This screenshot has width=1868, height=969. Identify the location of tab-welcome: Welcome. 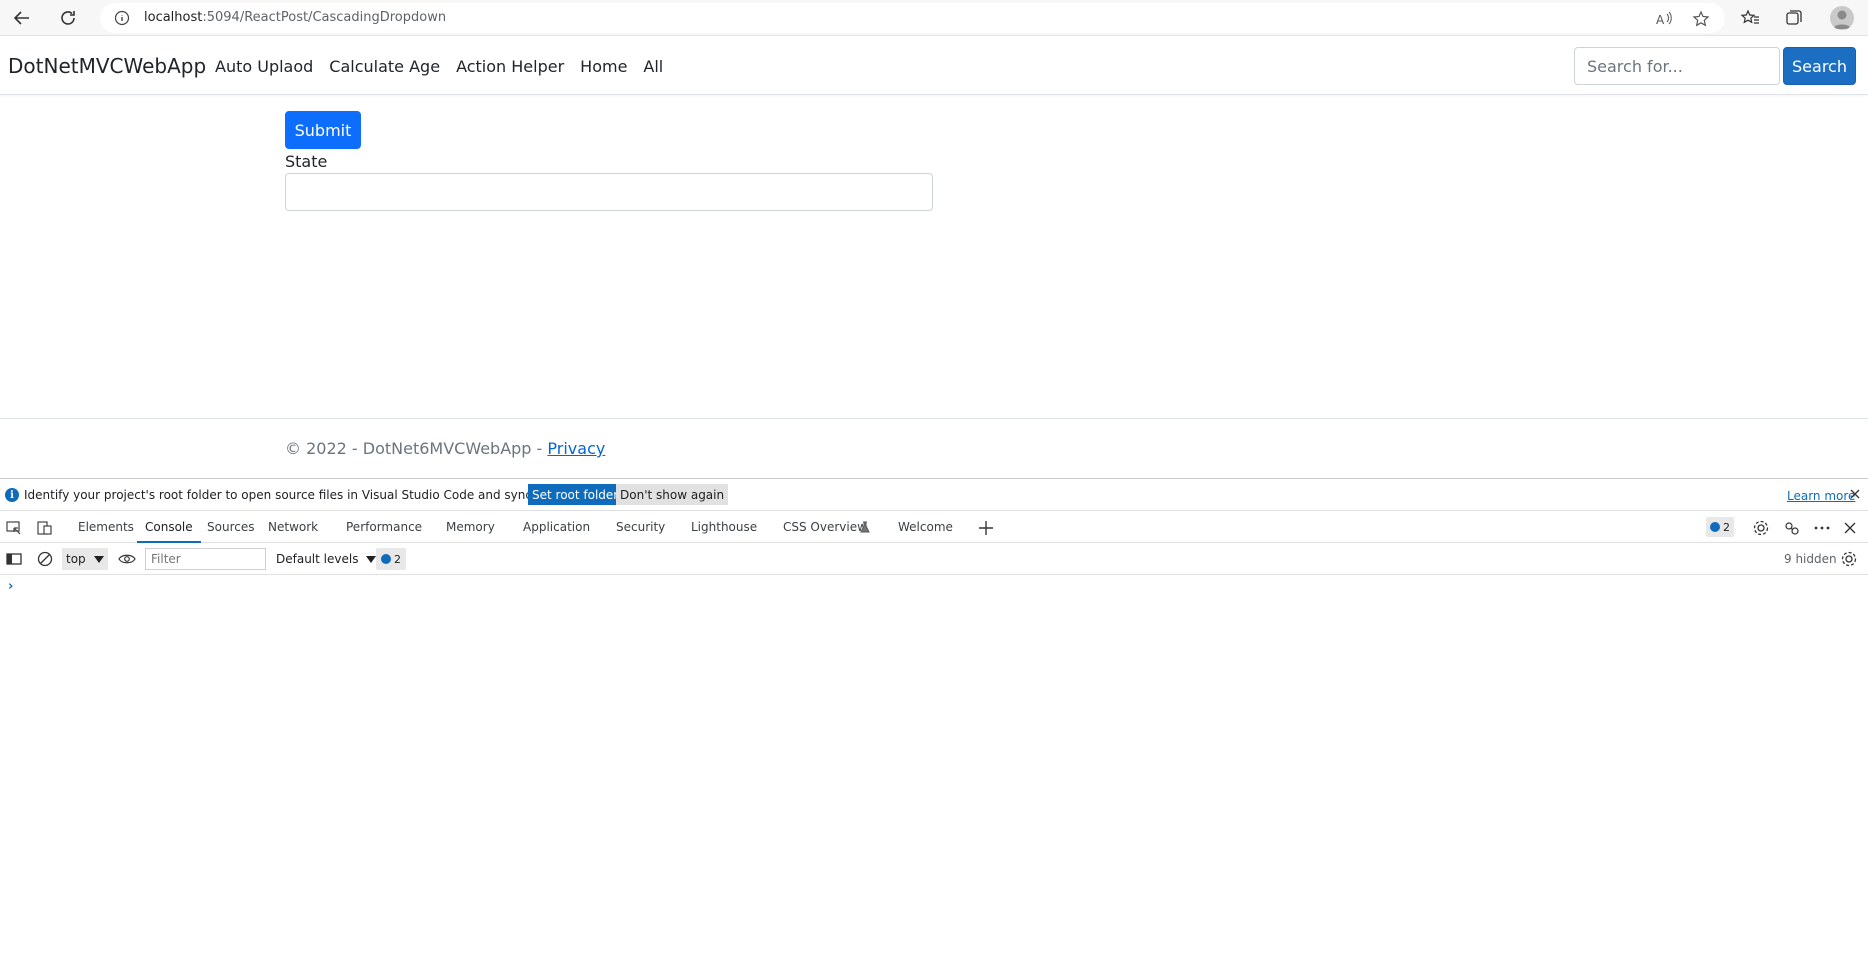
(925, 527).